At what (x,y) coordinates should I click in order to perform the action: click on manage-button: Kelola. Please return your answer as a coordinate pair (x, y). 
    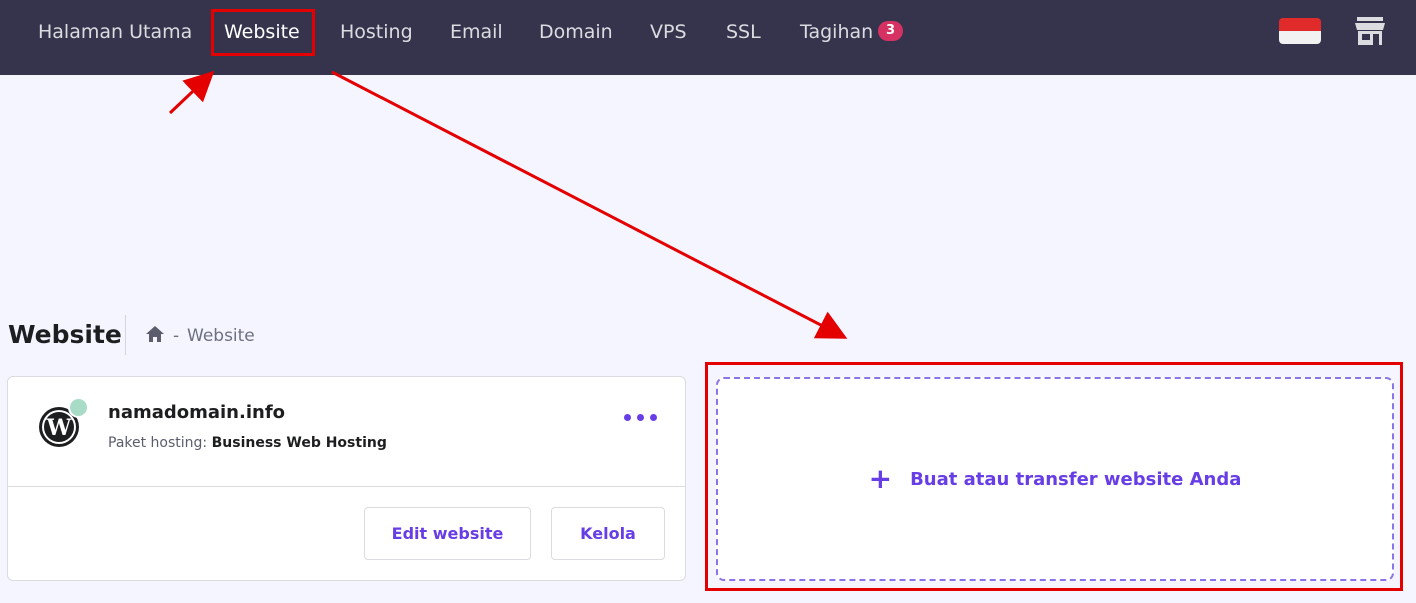
    Looking at the image, I should click on (608, 533).